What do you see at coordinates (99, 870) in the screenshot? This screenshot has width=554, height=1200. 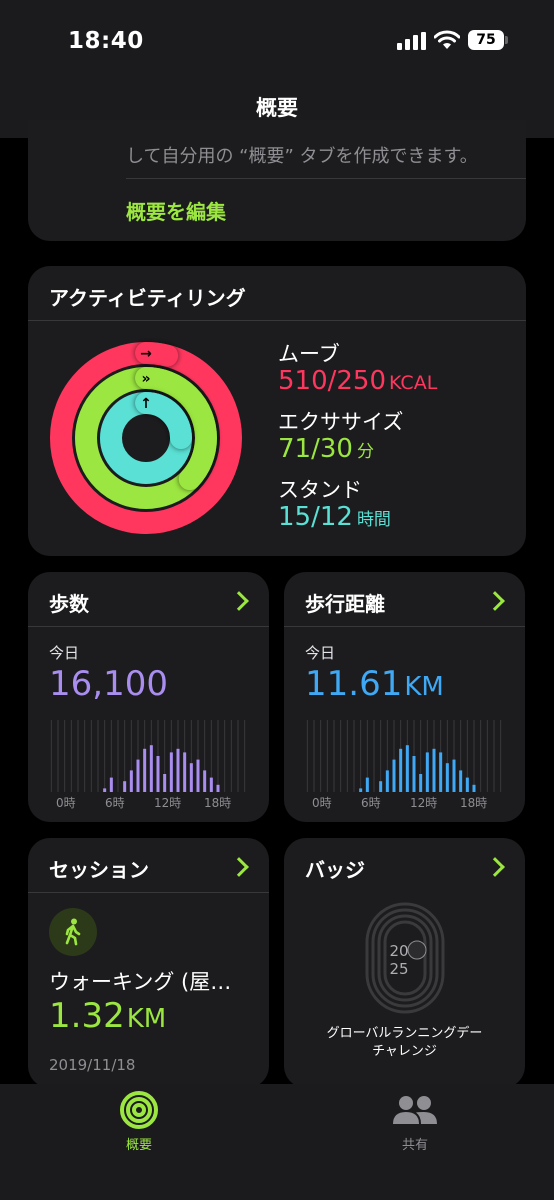 I see `card-title: セッション` at bounding box center [99, 870].